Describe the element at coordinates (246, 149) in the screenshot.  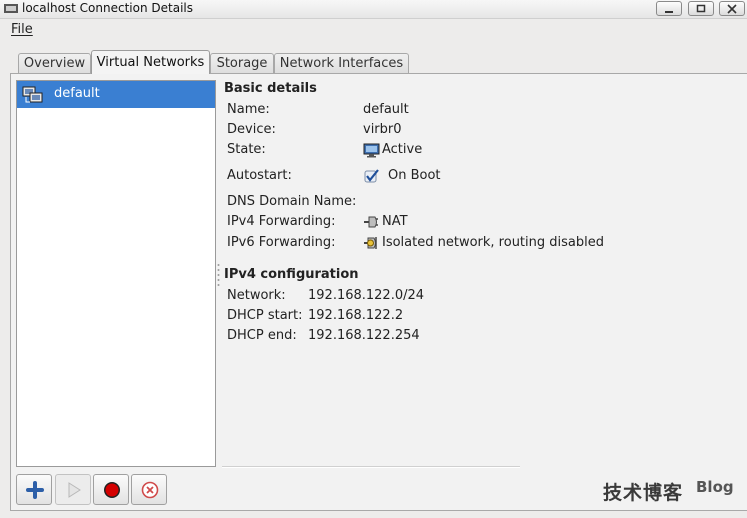
I see `state-label: State:` at that location.